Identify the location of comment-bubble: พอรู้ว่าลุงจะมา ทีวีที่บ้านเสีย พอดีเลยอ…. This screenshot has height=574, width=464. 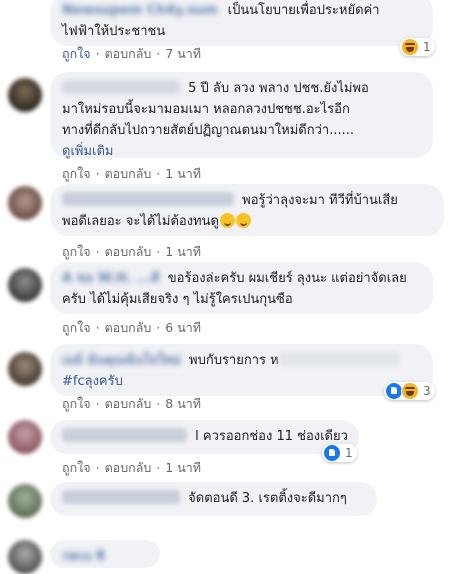
(247, 210).